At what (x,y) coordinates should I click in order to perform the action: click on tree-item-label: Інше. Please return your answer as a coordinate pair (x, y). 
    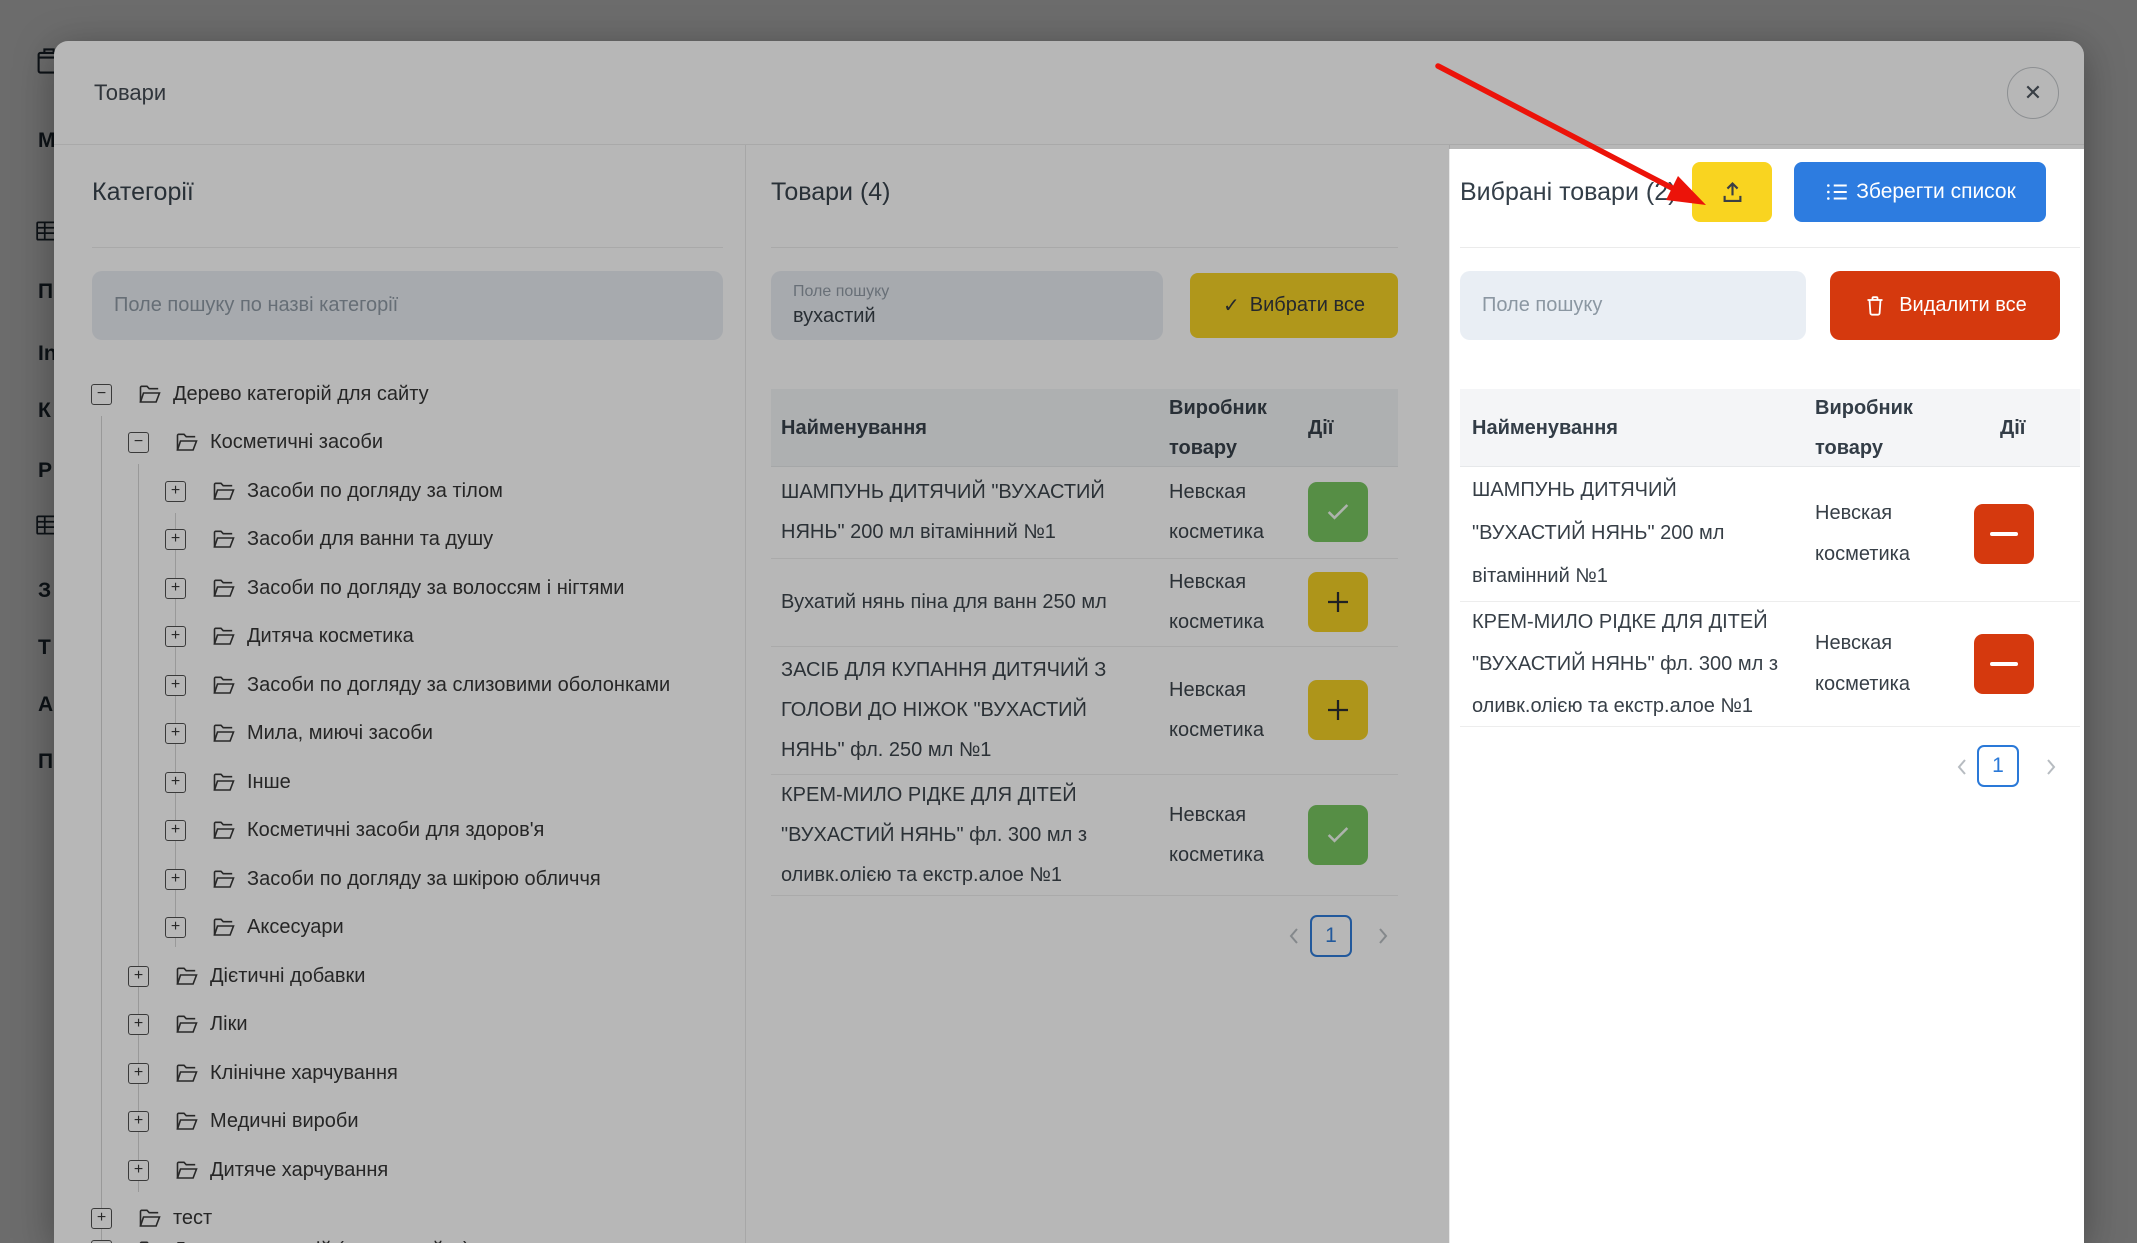
    Looking at the image, I should click on (269, 781).